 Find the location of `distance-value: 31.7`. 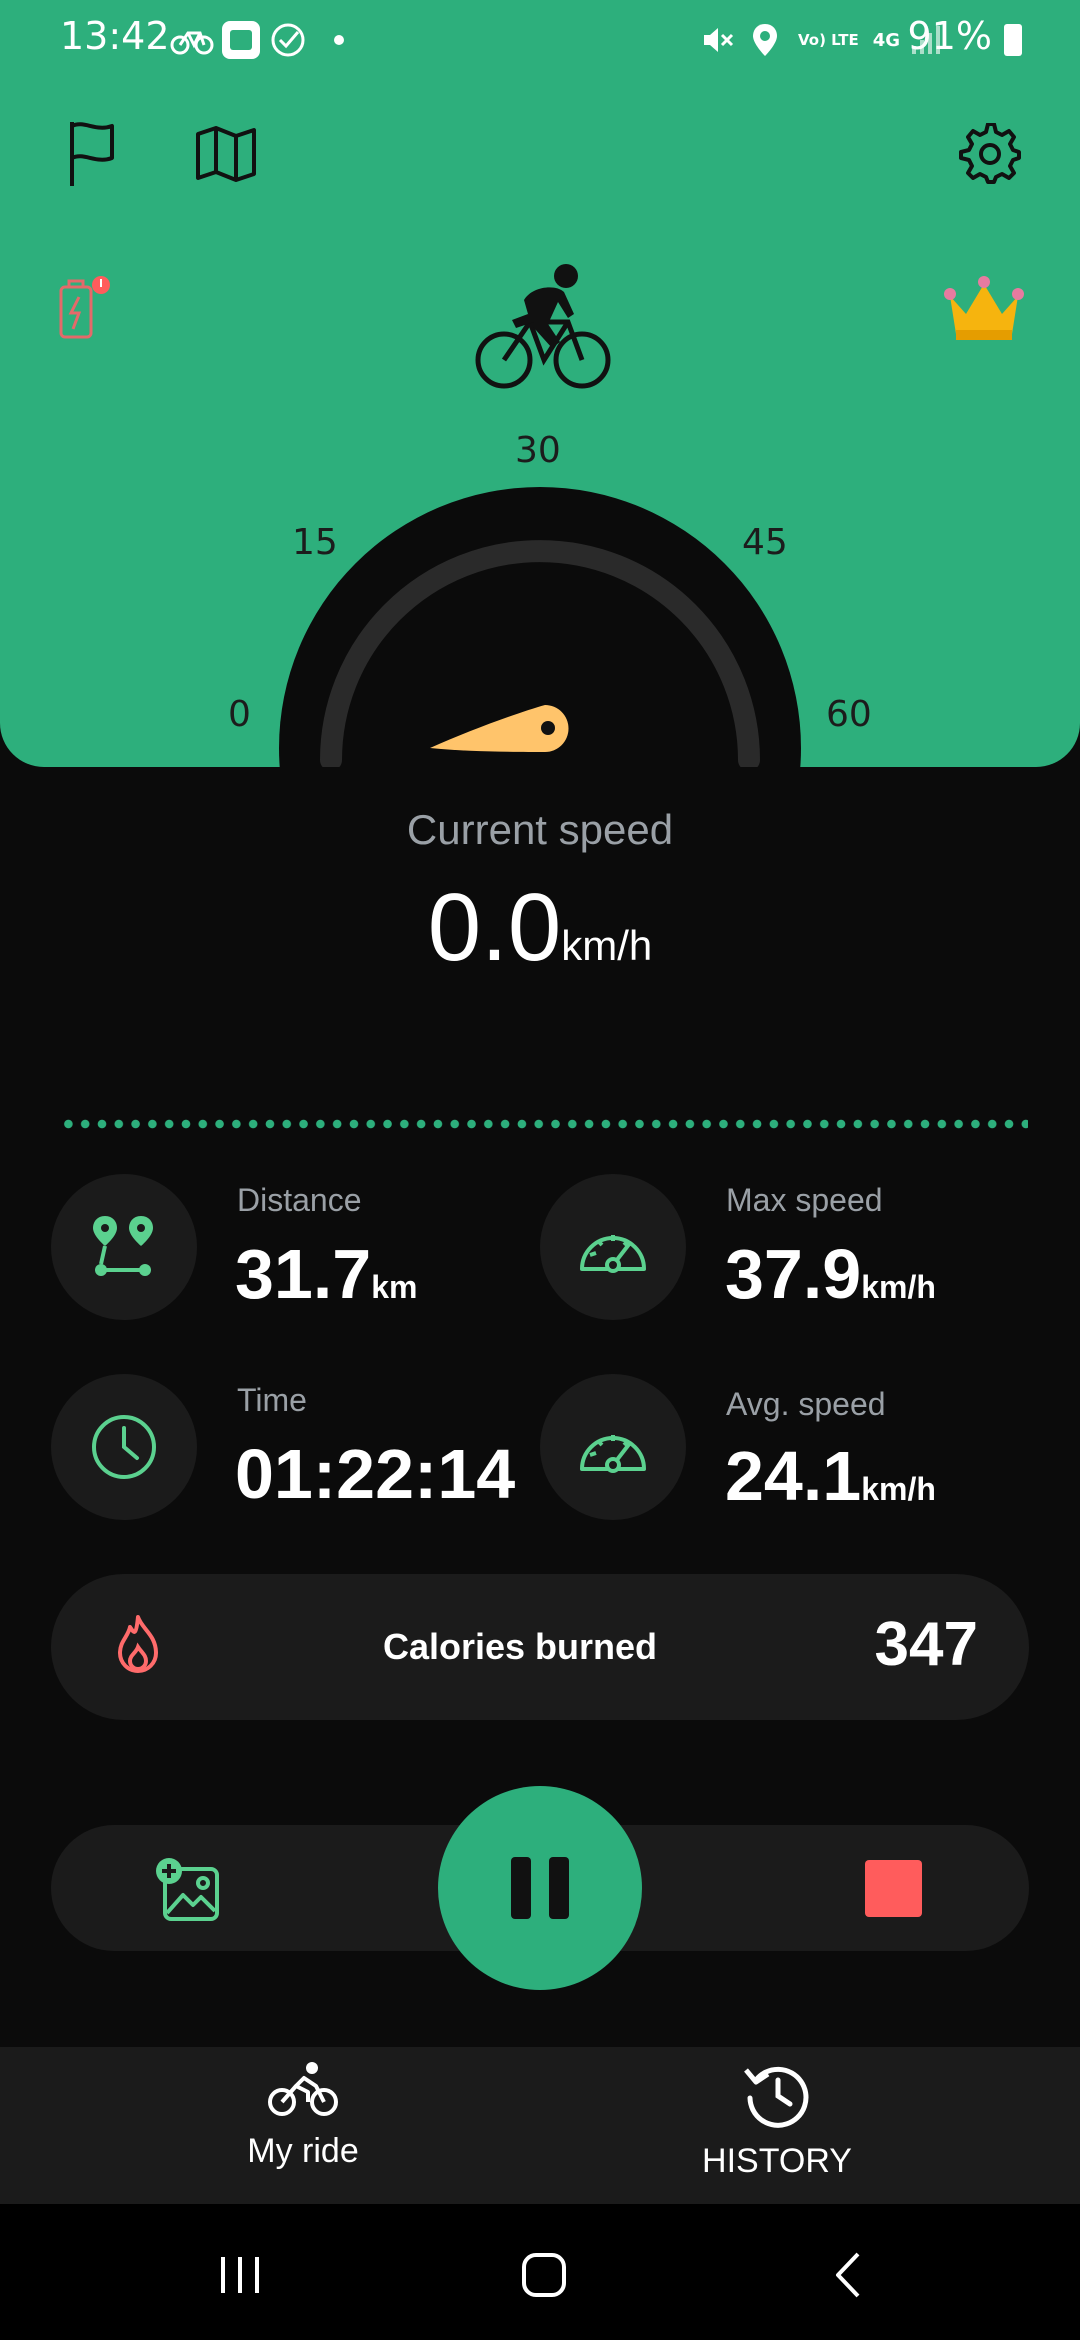

distance-value: 31.7 is located at coordinates (303, 1274).